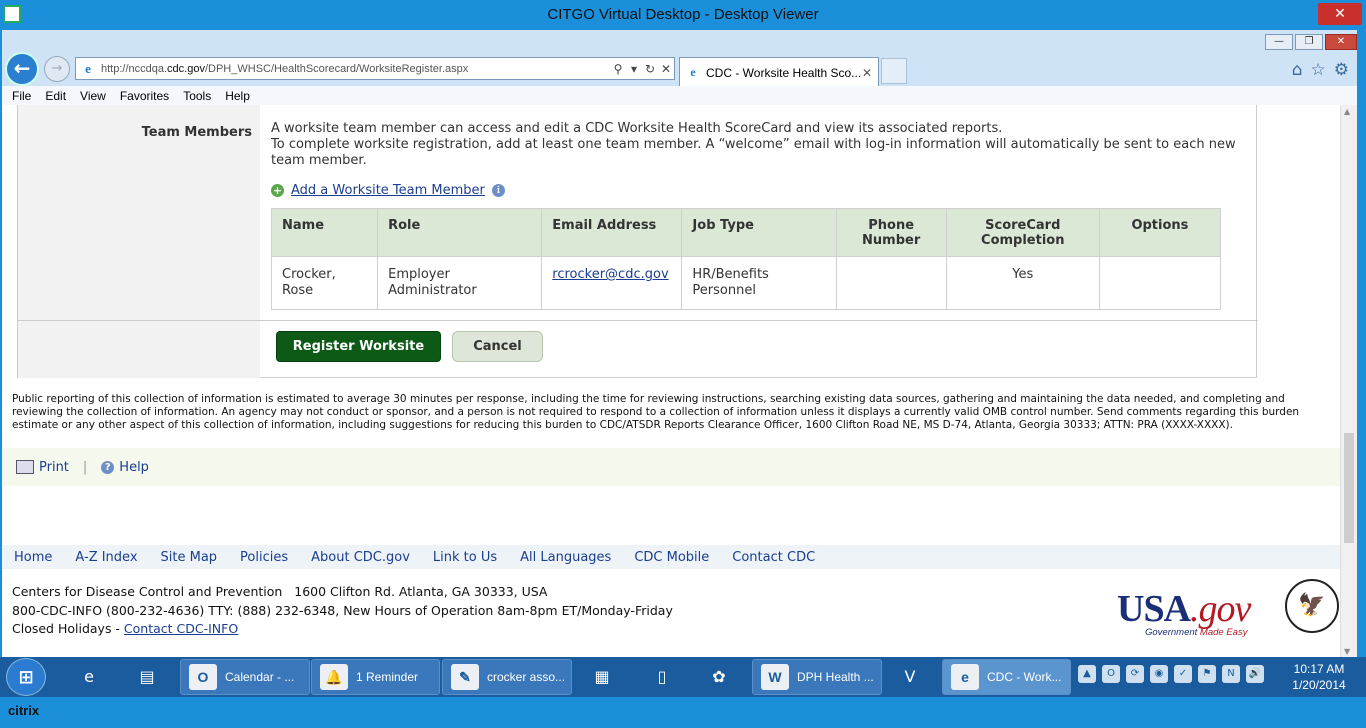 This screenshot has height=728, width=1366. I want to click on restore-button: ❐, so click(1309, 42).